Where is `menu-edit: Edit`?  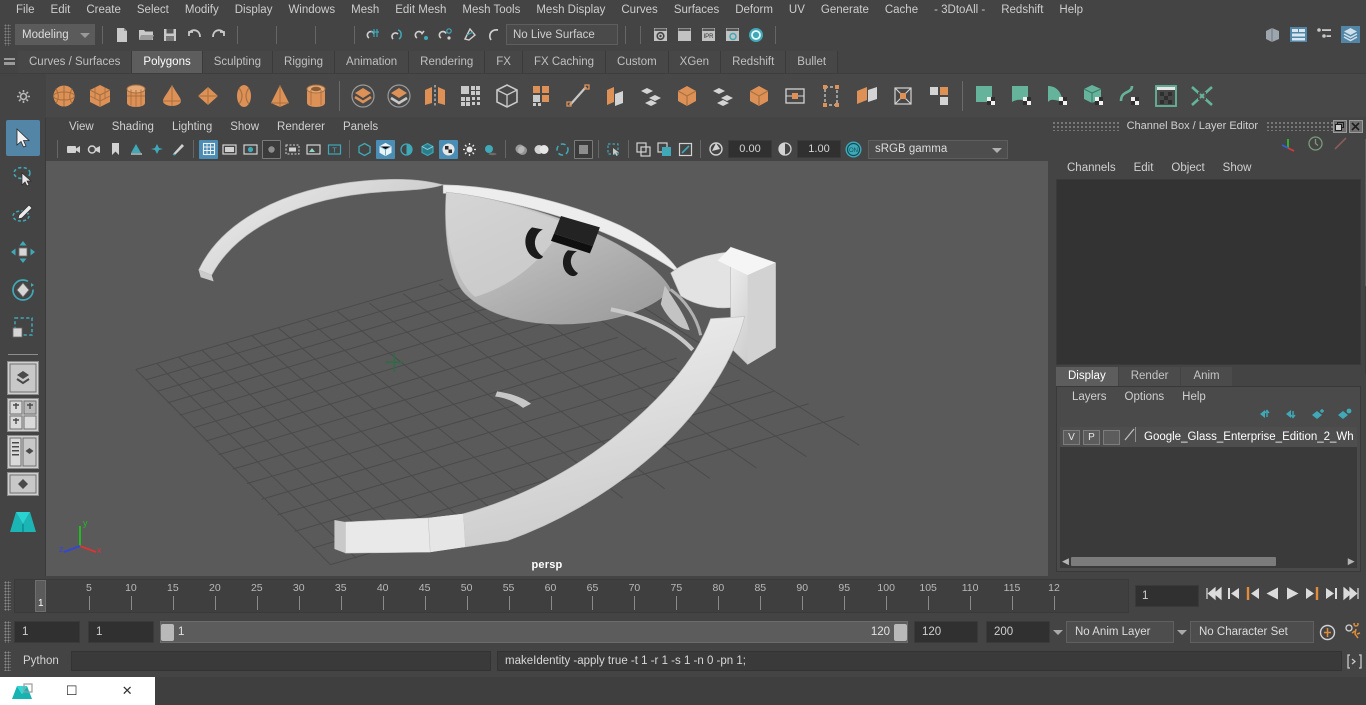
menu-edit: Edit is located at coordinates (61, 10).